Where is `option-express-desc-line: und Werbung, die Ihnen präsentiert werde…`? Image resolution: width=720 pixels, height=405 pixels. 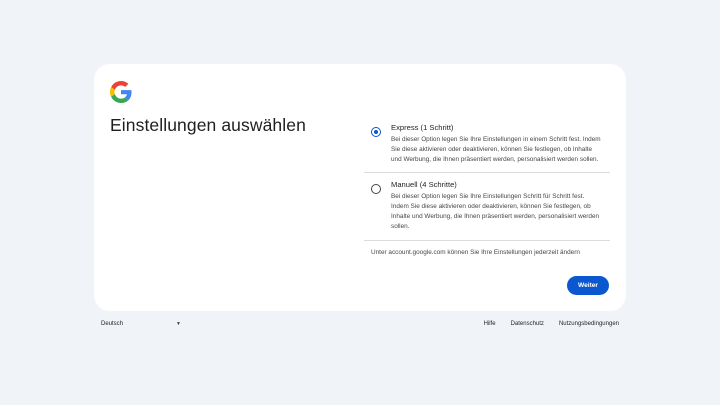 option-express-desc-line: und Werbung, die Ihnen präsentiert werde… is located at coordinates (495, 159).